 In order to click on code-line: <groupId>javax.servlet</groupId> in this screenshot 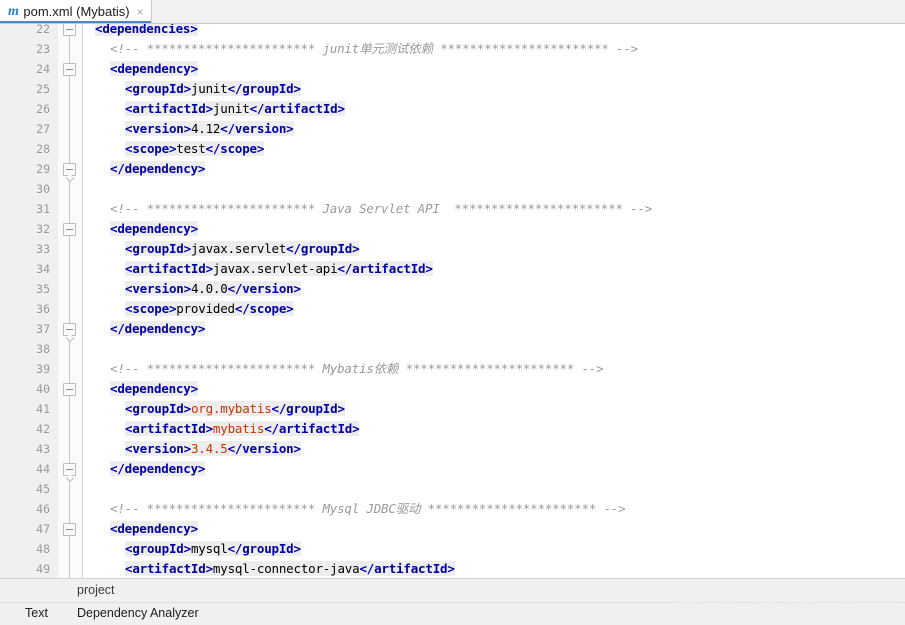, I will do `click(494, 249)`.